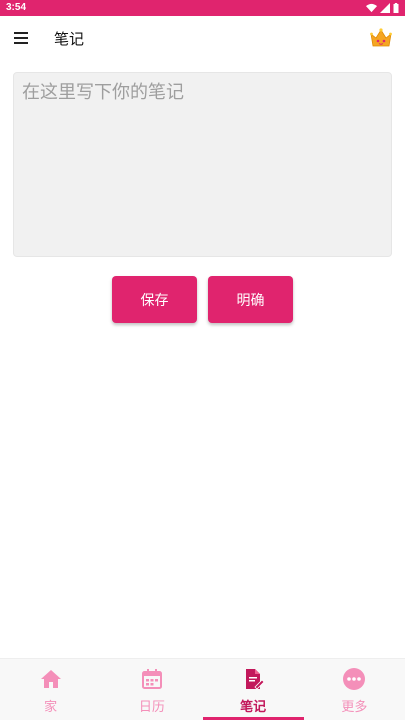 The width and height of the screenshot is (405, 720). Describe the element at coordinates (151, 707) in the screenshot. I see `nav-label-calendar: 日历` at that location.